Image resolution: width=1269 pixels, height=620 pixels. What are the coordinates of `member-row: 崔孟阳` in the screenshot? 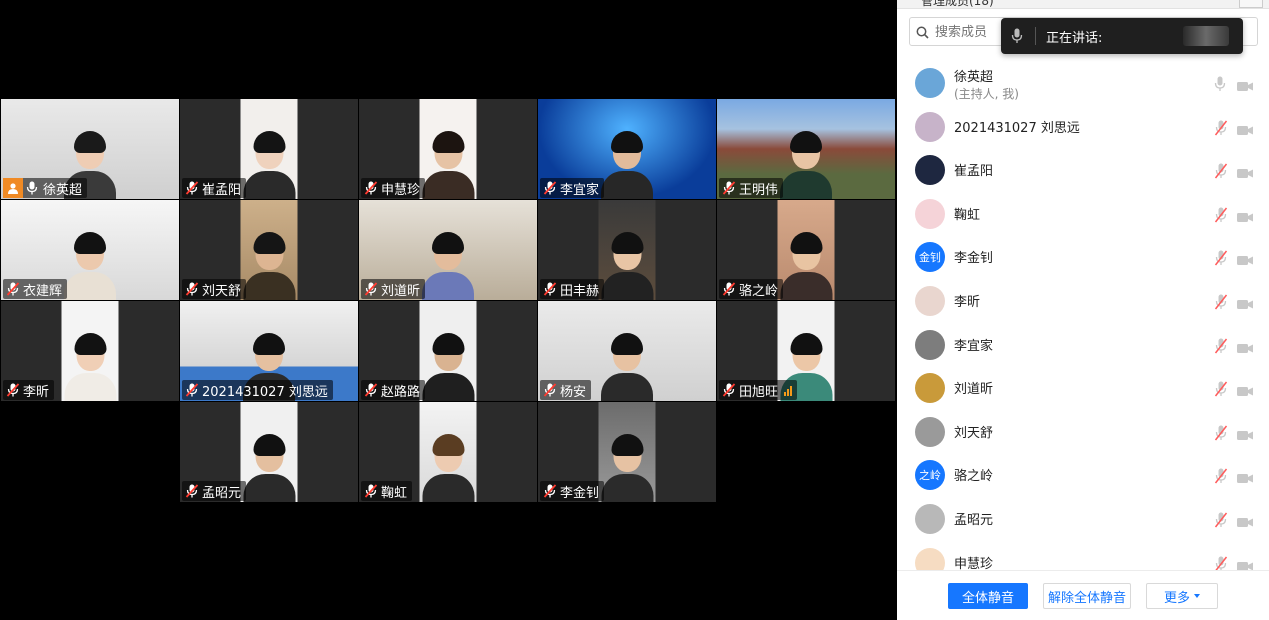 It's located at (1083, 170).